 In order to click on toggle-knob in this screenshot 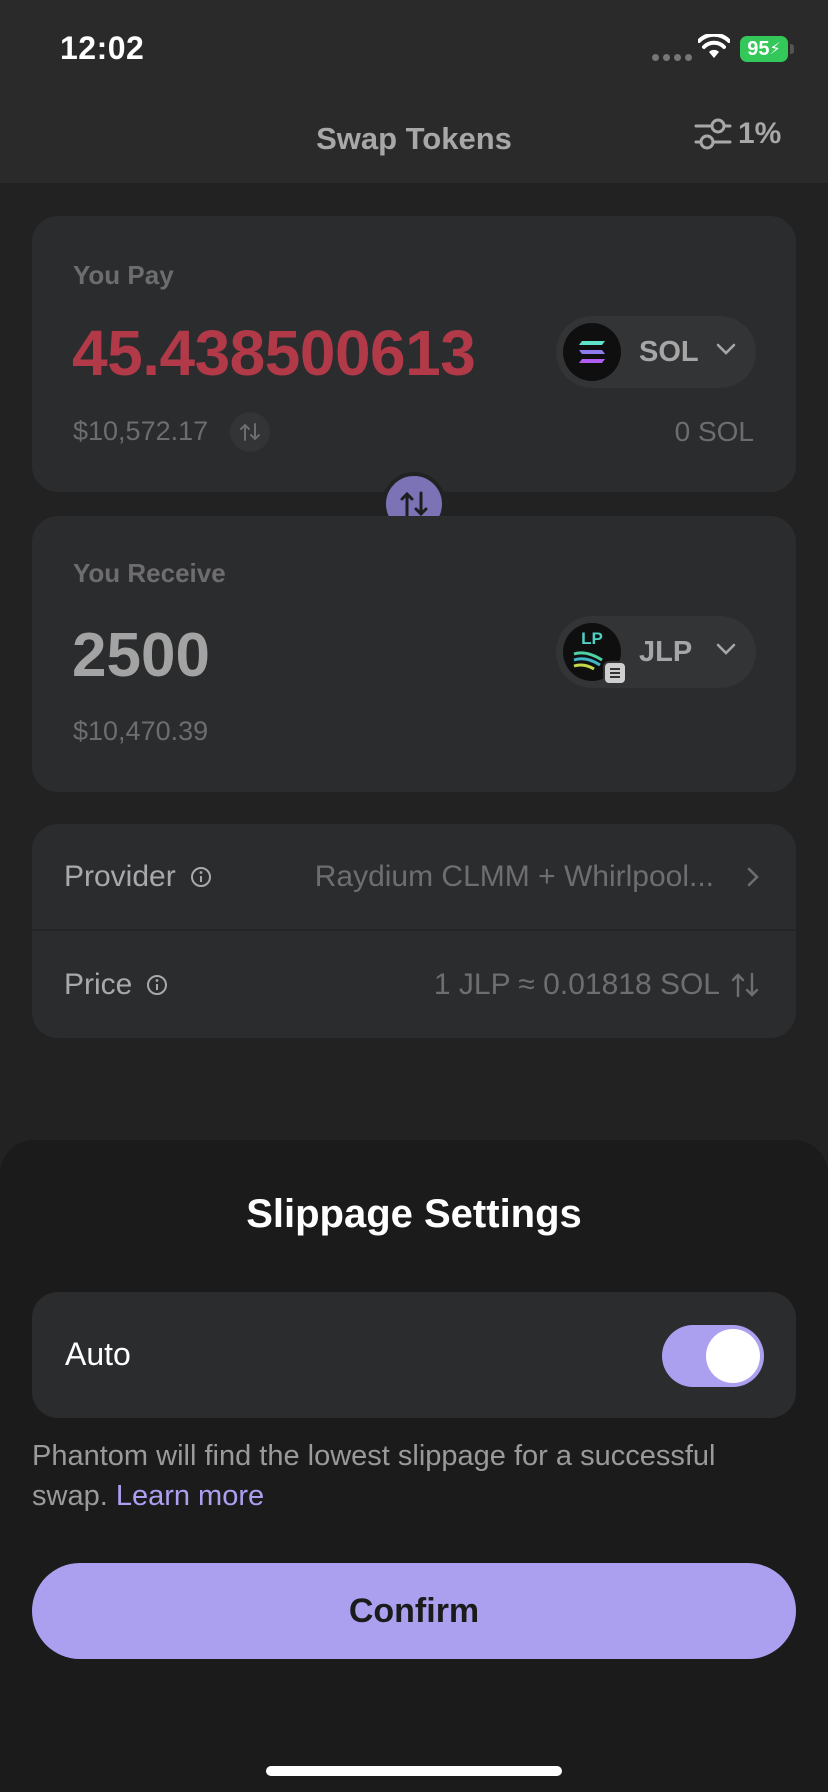, I will do `click(733, 1356)`.